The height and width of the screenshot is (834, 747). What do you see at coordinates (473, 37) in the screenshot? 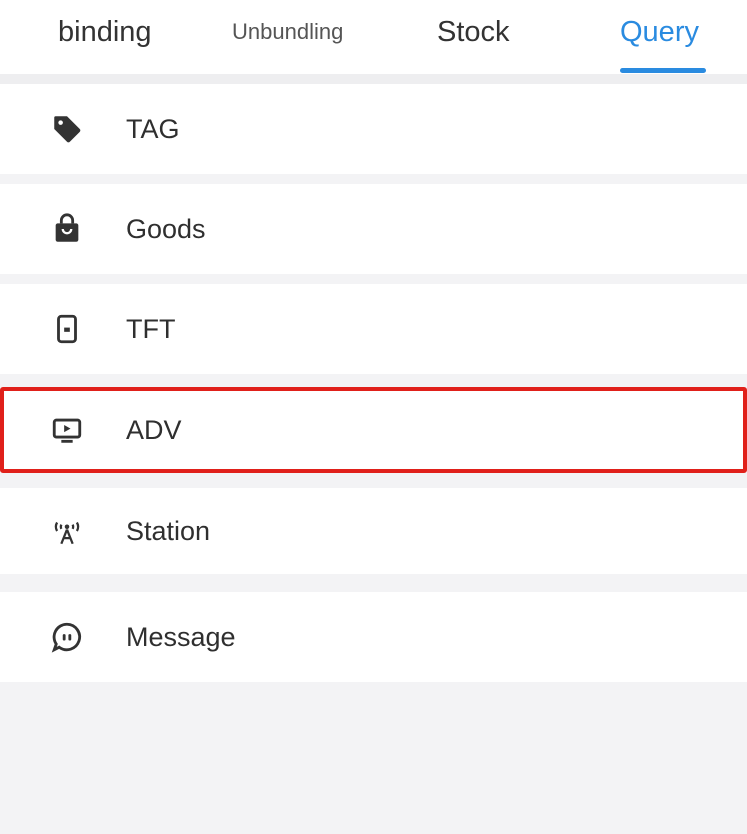
I see `tab-stock: Stock` at bounding box center [473, 37].